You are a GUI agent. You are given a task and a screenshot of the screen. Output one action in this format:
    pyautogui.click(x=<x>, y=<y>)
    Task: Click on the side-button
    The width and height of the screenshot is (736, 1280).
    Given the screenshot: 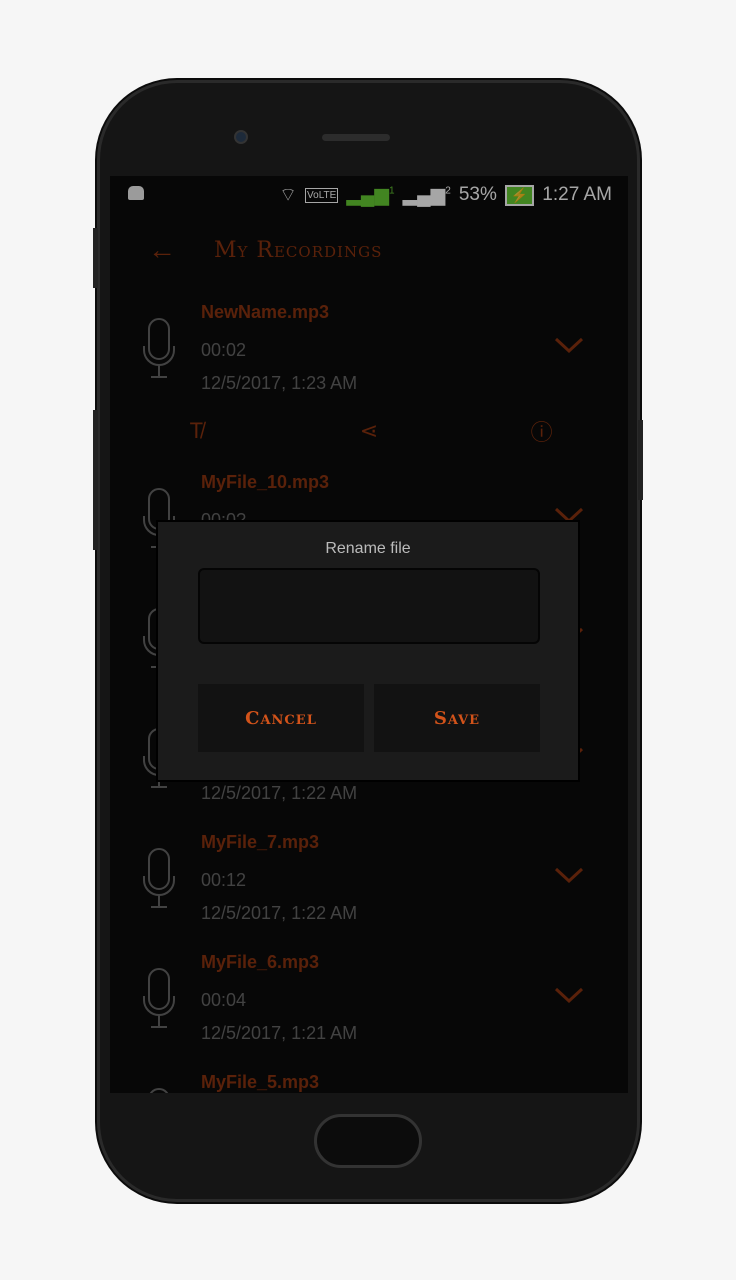 What is the action you would take?
    pyautogui.click(x=95, y=480)
    